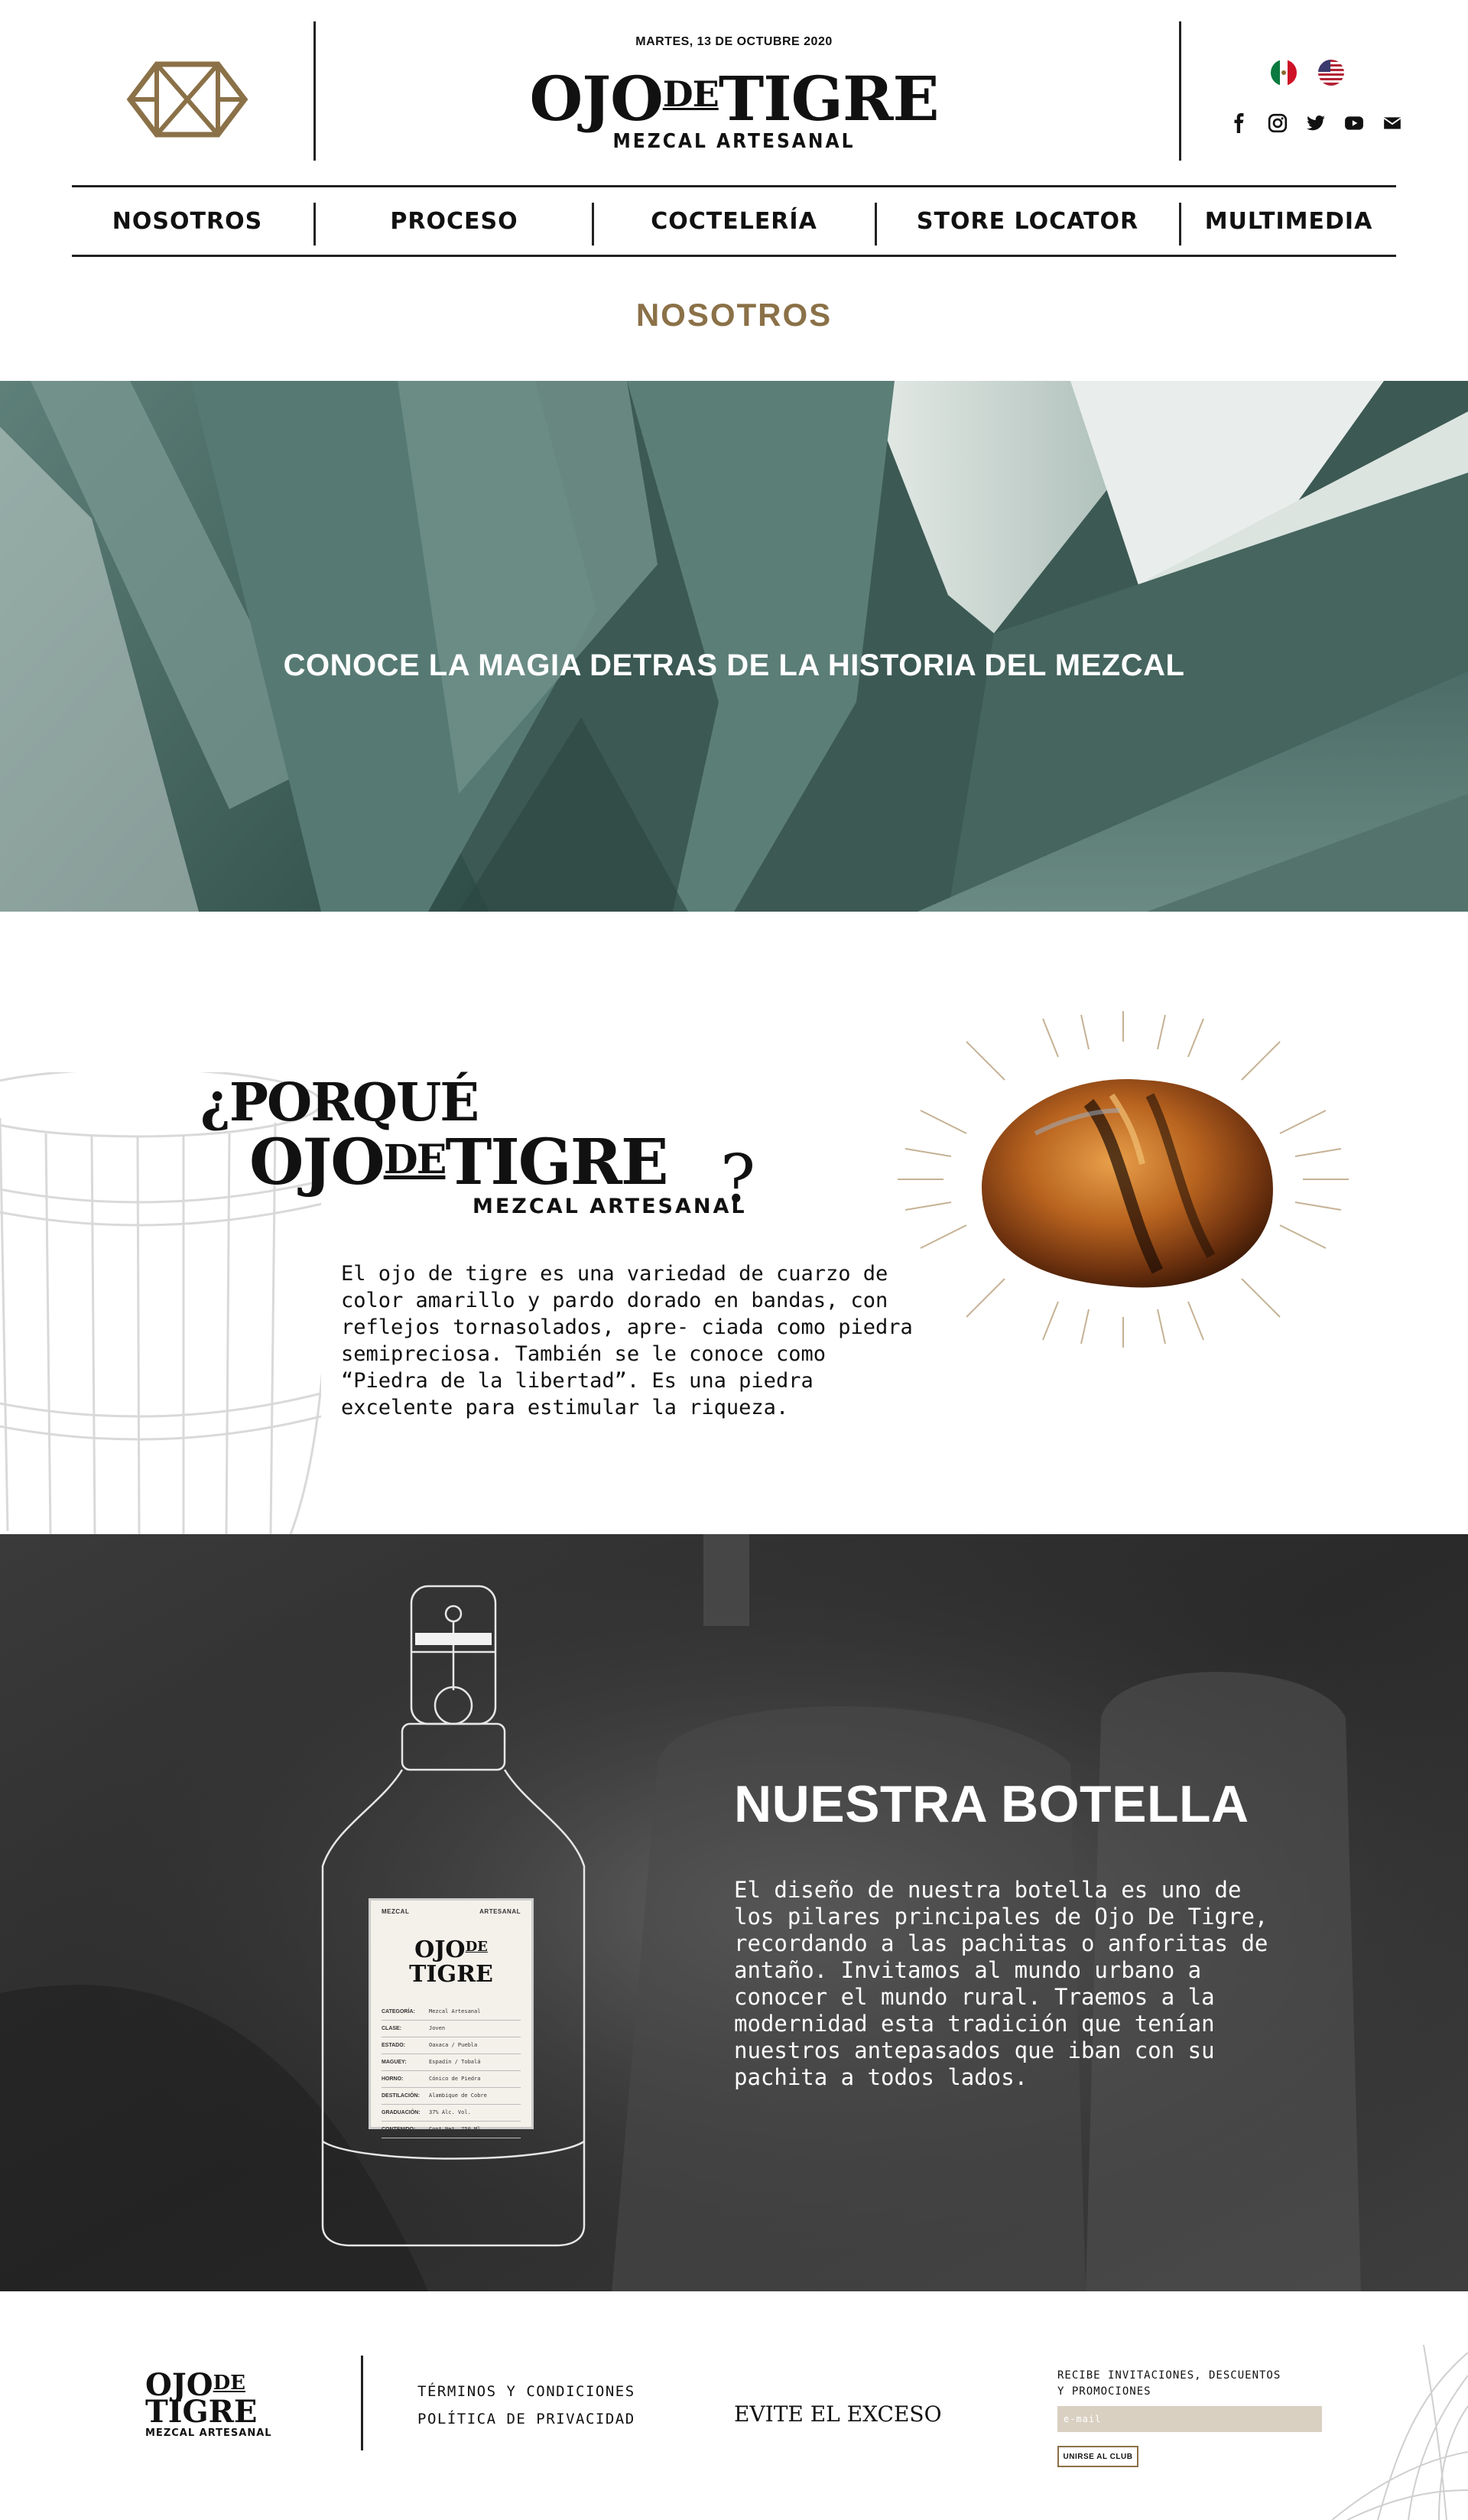 This screenshot has height=2520, width=1468. I want to click on porque-ojo: OJO, so click(317, 1162).